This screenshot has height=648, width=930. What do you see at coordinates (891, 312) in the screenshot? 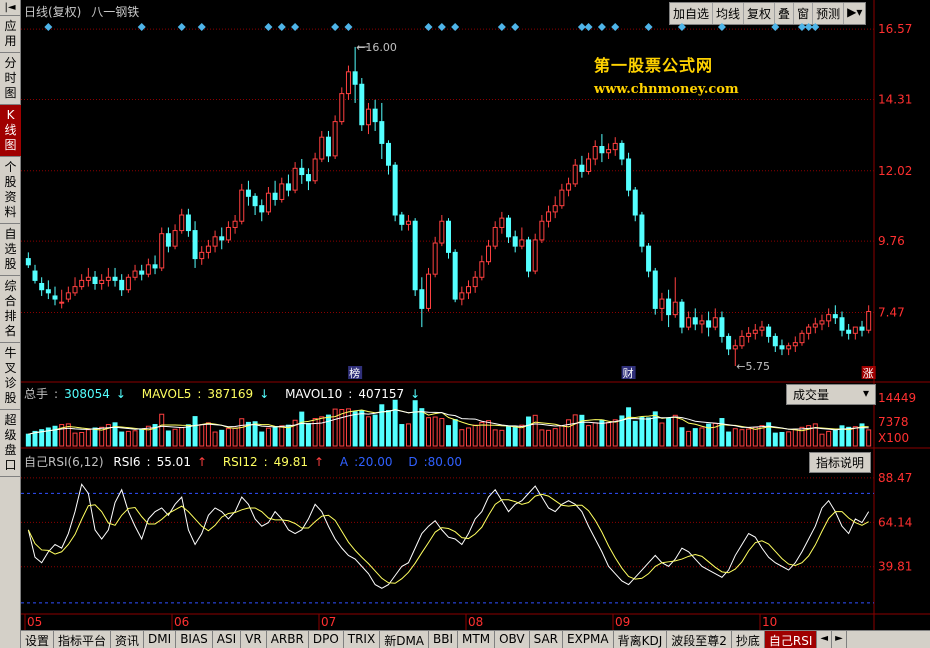
I see `price-tick-label: 7.47` at bounding box center [891, 312].